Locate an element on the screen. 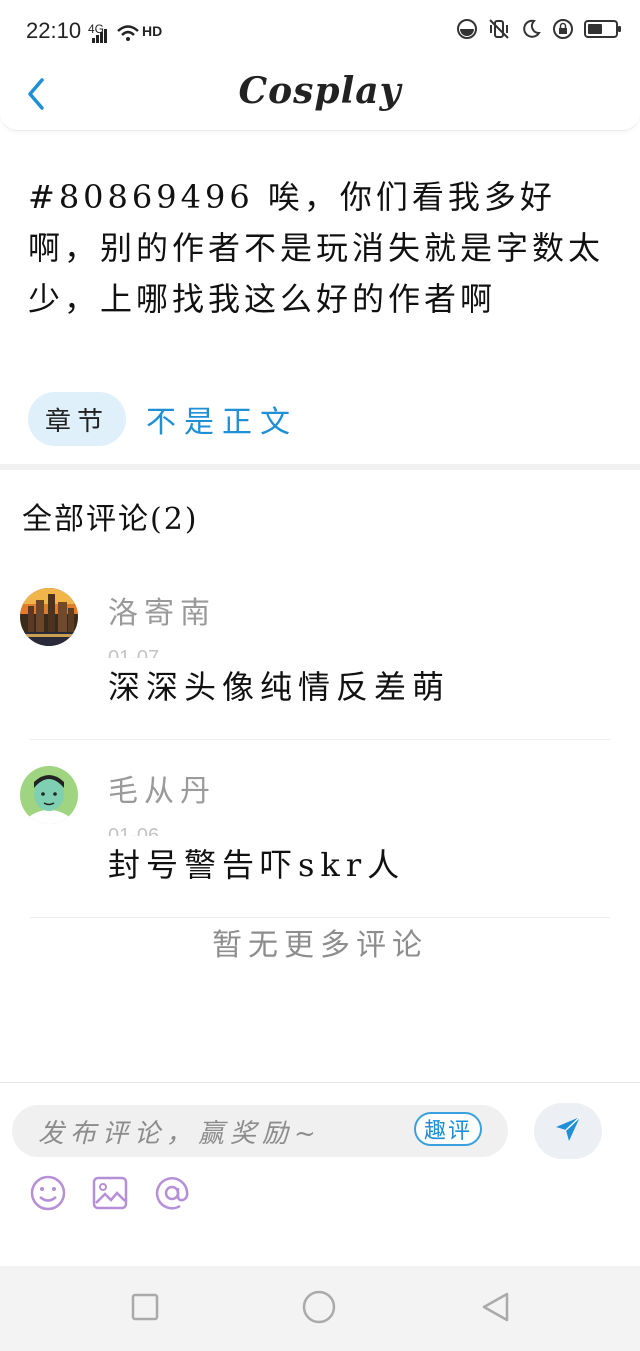 Image resolution: width=640 pixels, height=1351 pixels. circle-mode-icon is located at coordinates (467, 29).